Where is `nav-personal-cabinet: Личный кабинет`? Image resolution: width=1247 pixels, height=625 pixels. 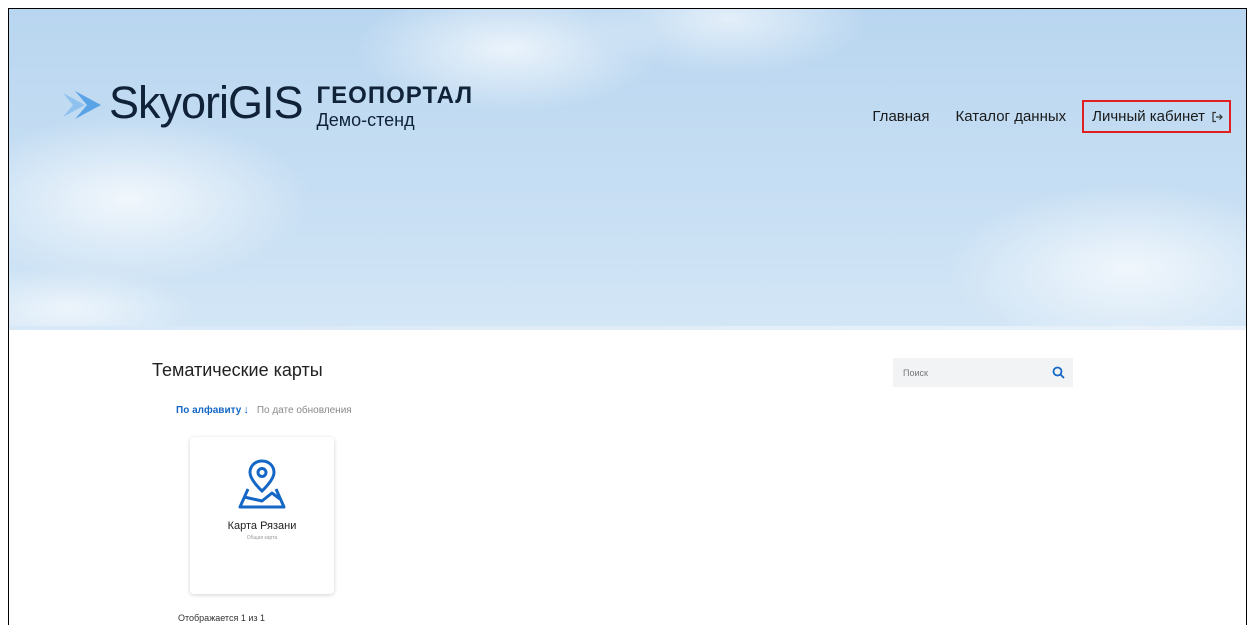 nav-personal-cabinet: Личный кабинет is located at coordinates (1156, 116).